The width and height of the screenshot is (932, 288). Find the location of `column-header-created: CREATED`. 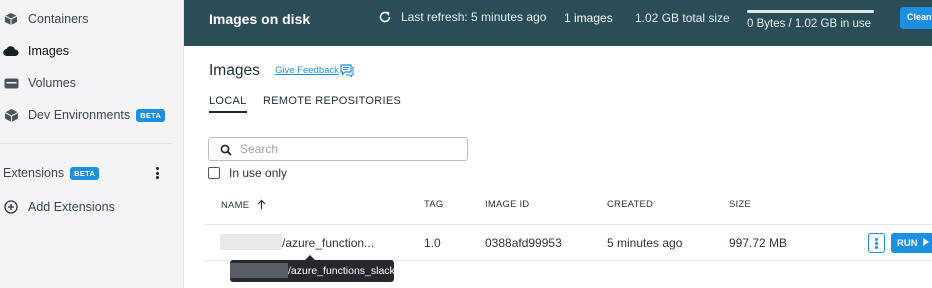

column-header-created: CREATED is located at coordinates (630, 204).